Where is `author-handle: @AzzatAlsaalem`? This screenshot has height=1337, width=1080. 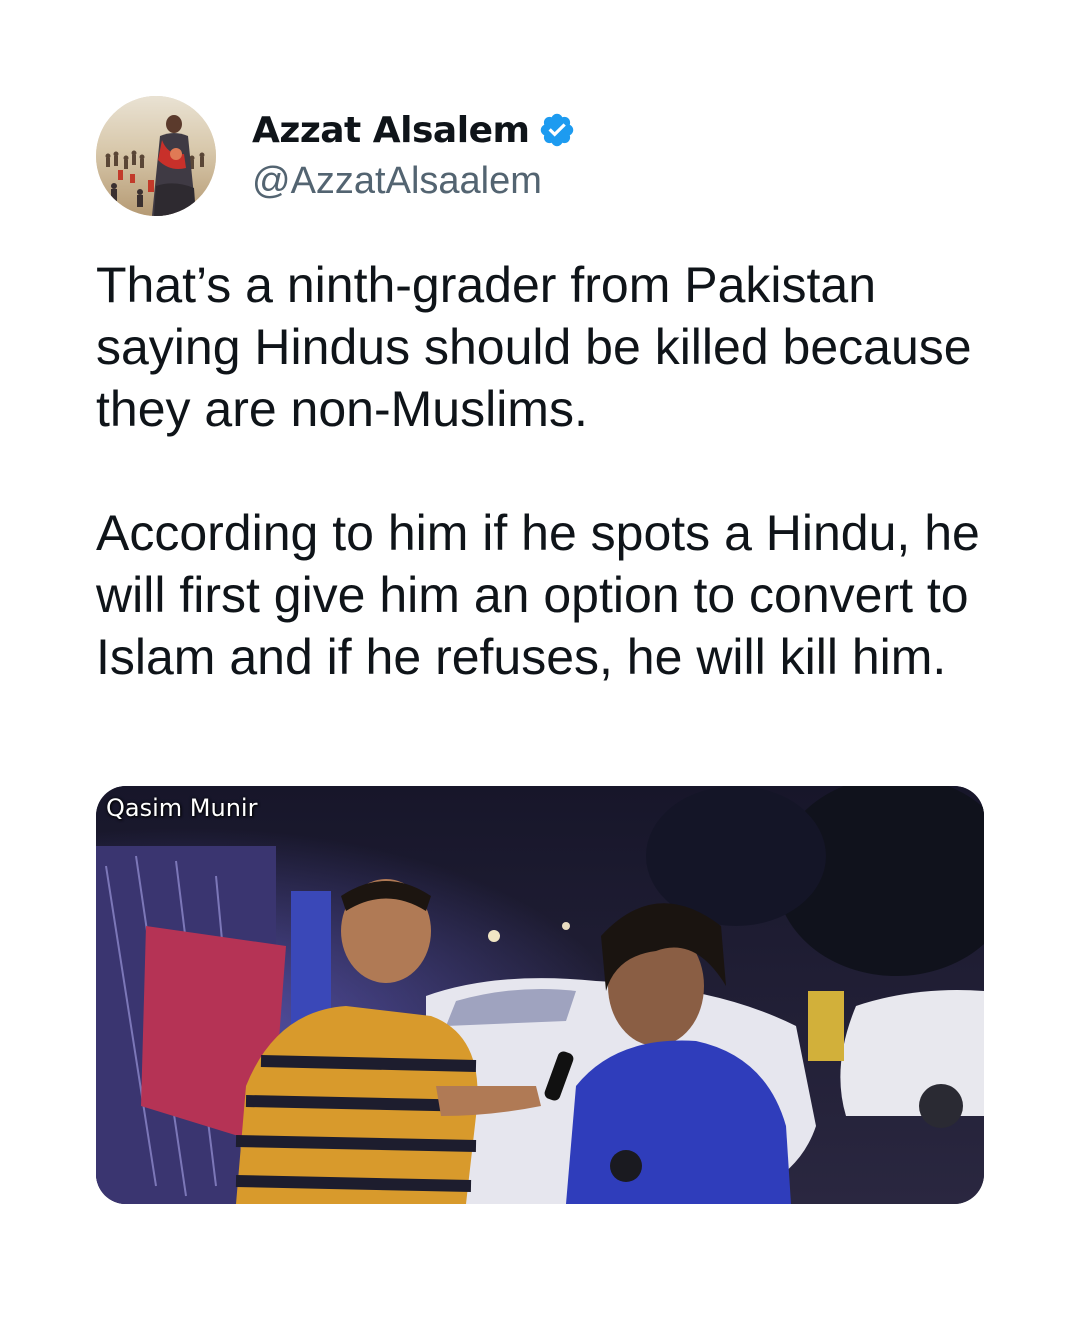 author-handle: @AzzatAlsaalem is located at coordinates (397, 181).